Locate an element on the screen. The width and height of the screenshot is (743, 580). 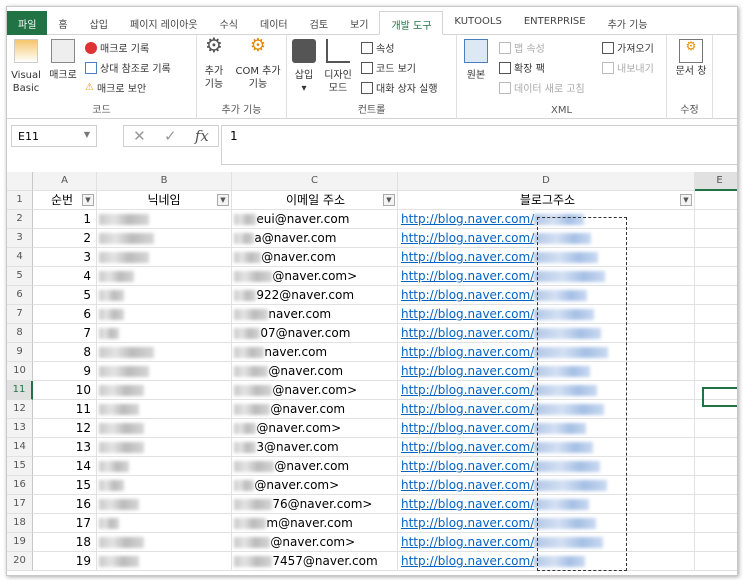
tab-11: 추가 기능 is located at coordinates (628, 23).